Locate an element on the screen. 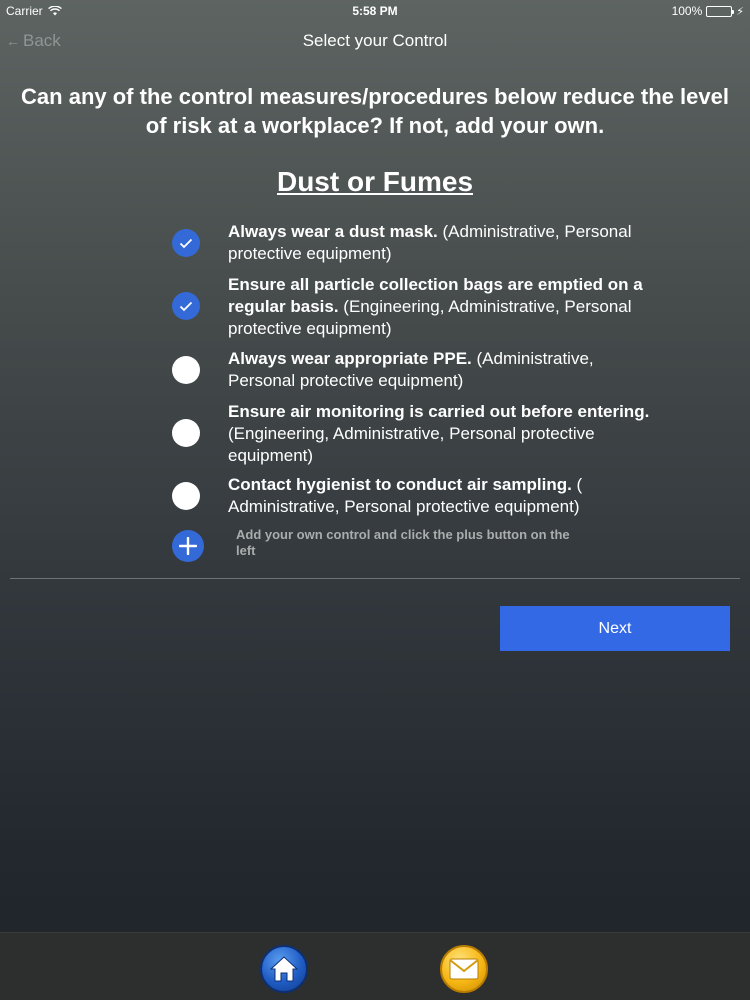 Image resolution: width=750 pixels, height=1000 pixels. status-time: 5:58 PM is located at coordinates (375, 11).